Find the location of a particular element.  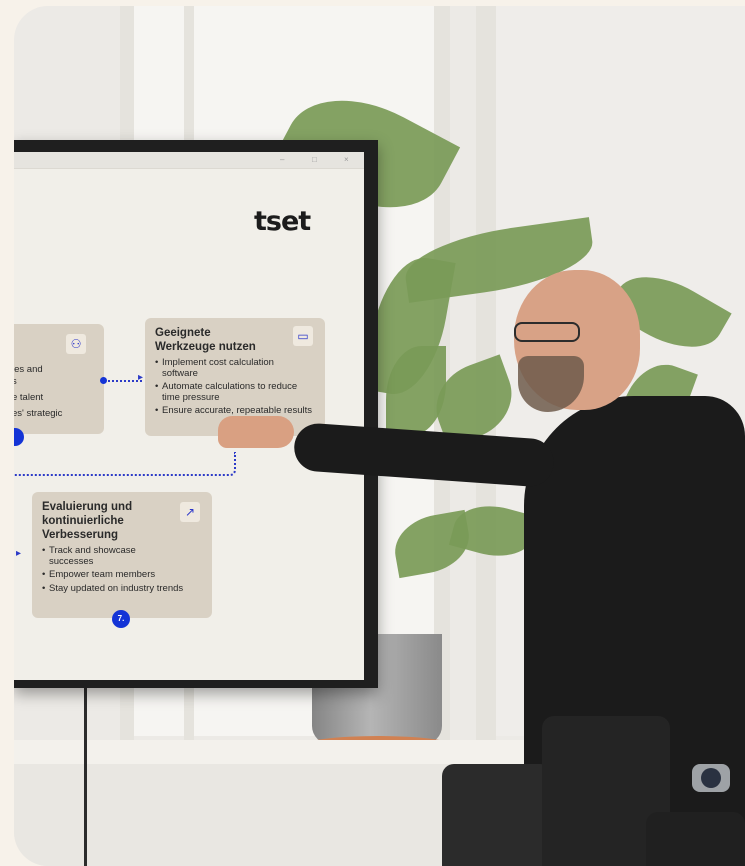

card-title: Verbesserung is located at coordinates (80, 535).